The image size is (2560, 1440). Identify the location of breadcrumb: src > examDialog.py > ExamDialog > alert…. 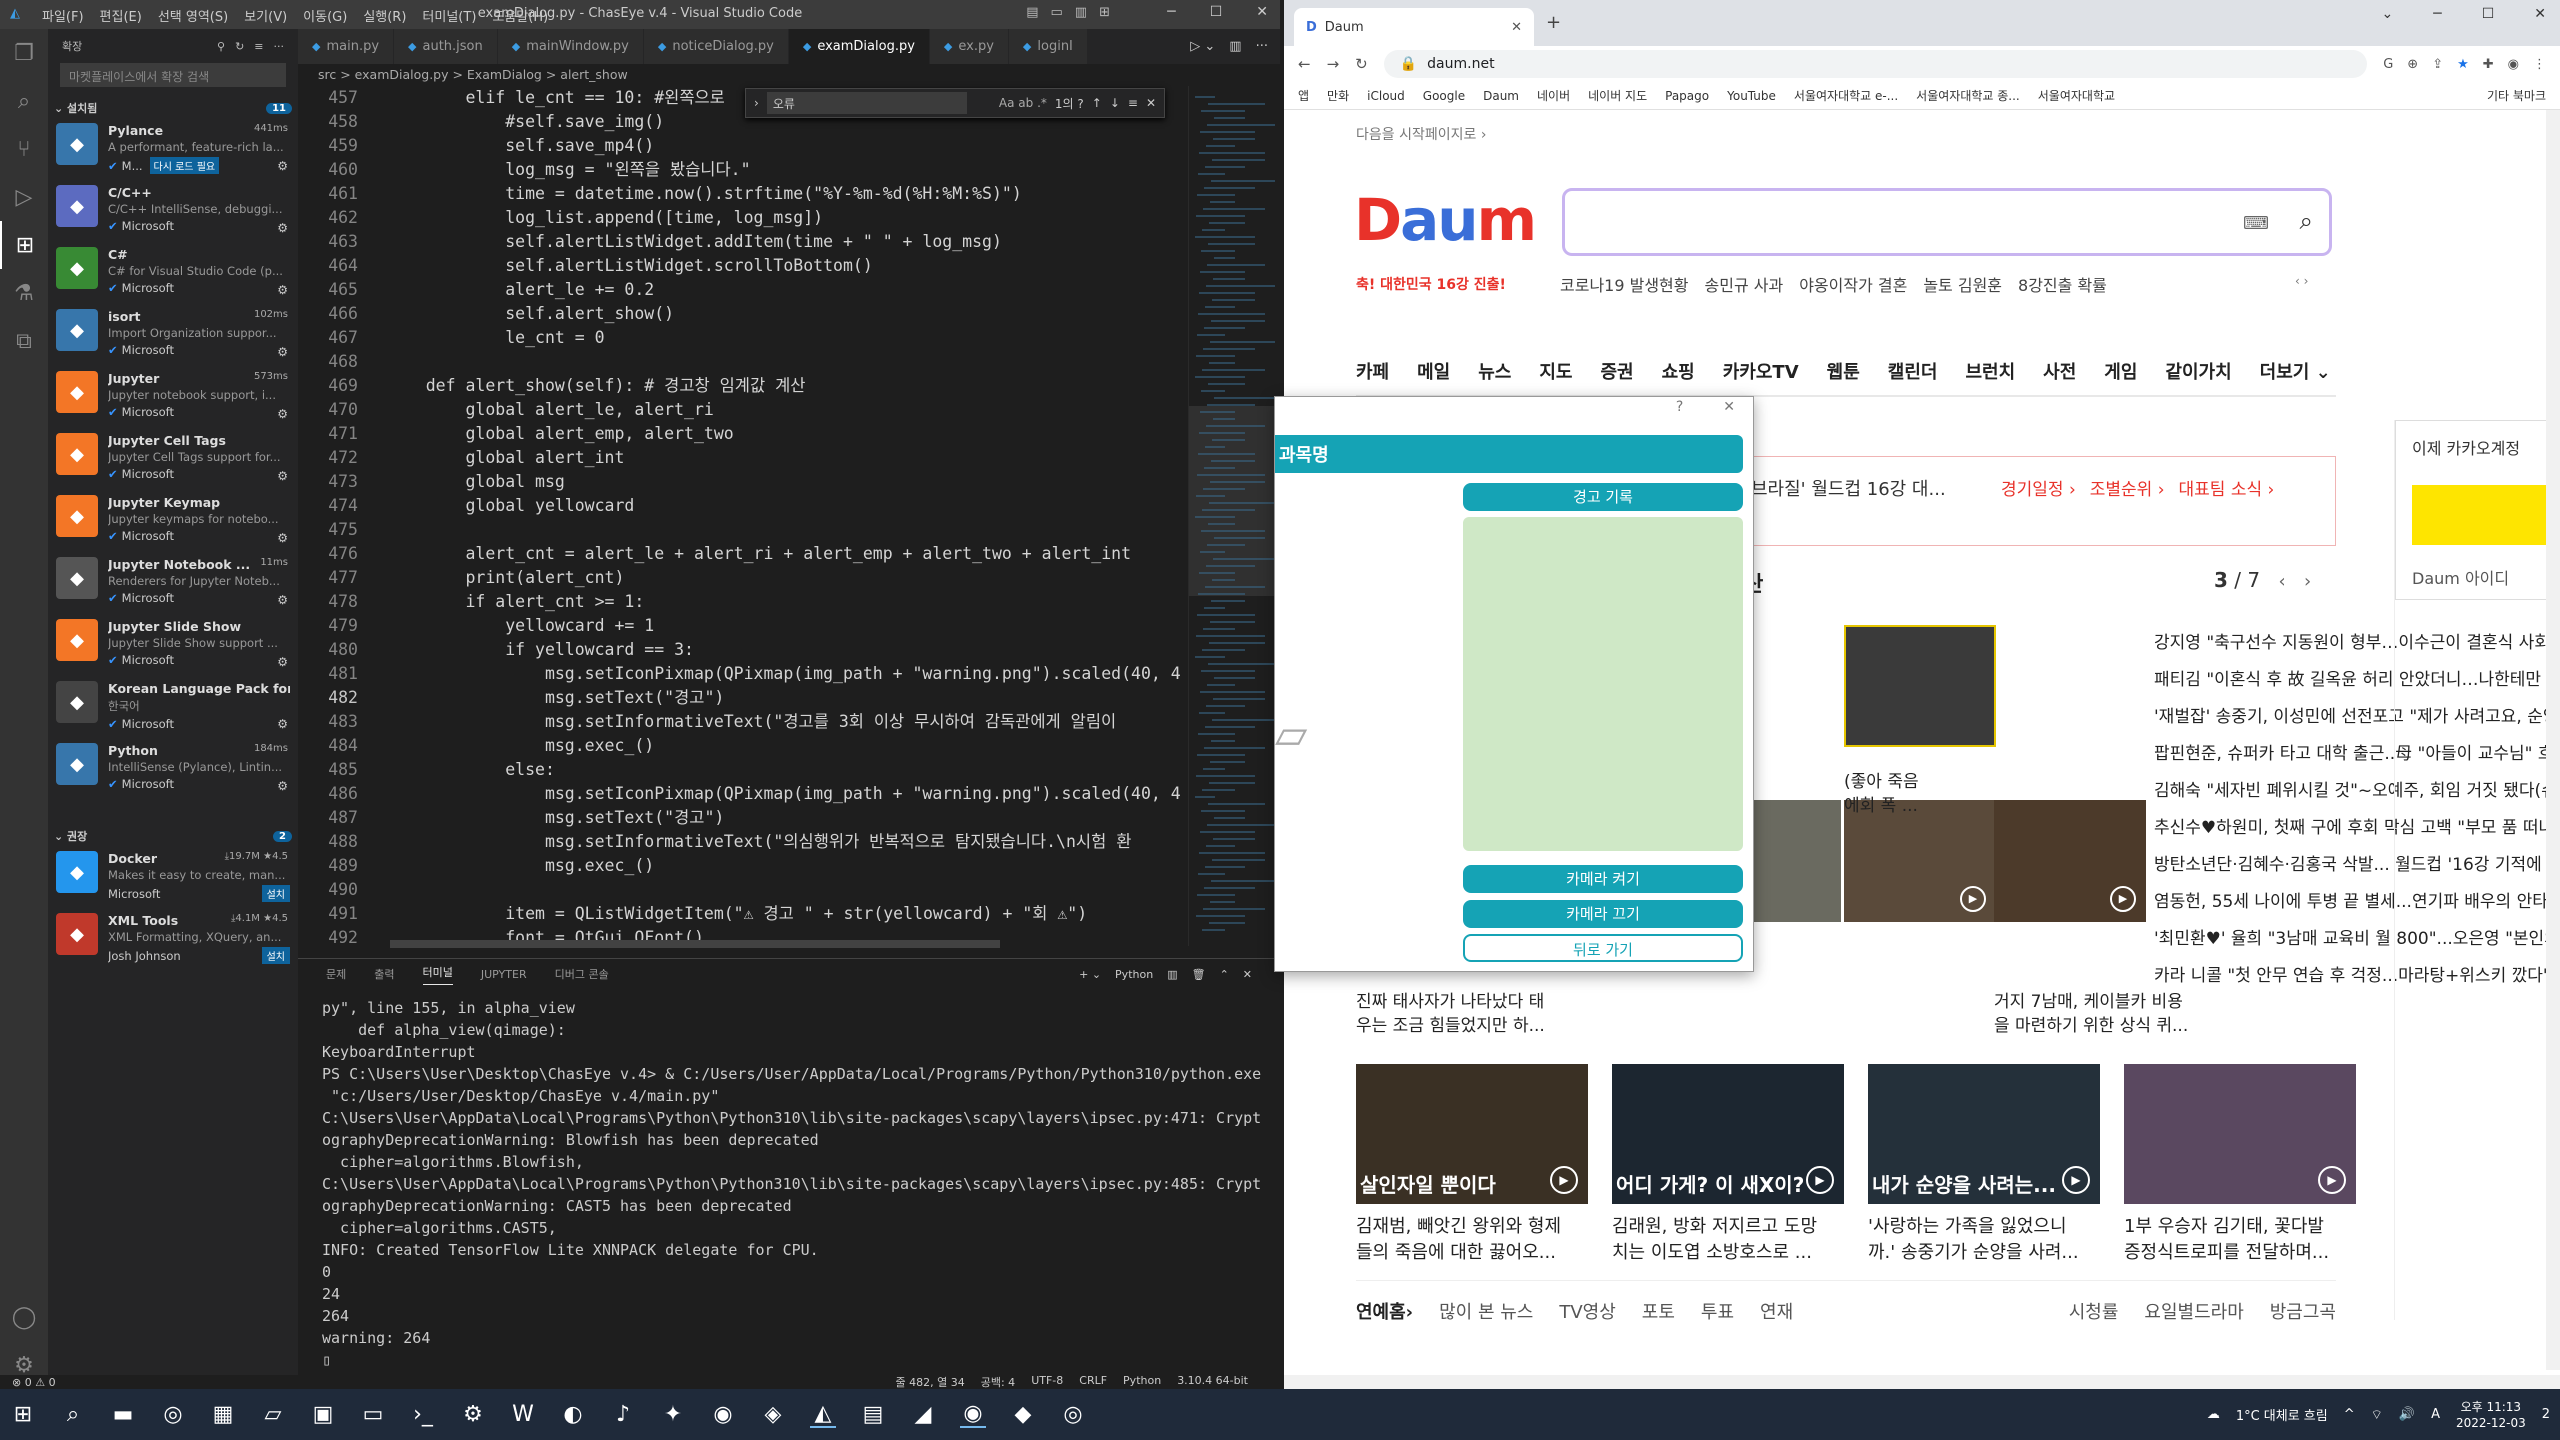
(789, 75).